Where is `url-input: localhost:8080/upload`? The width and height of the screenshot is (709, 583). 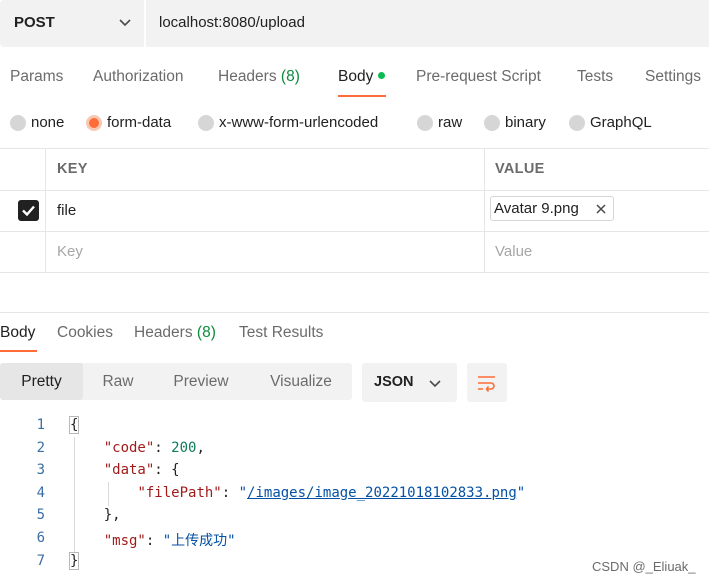 url-input: localhost:8080/upload is located at coordinates (427, 23).